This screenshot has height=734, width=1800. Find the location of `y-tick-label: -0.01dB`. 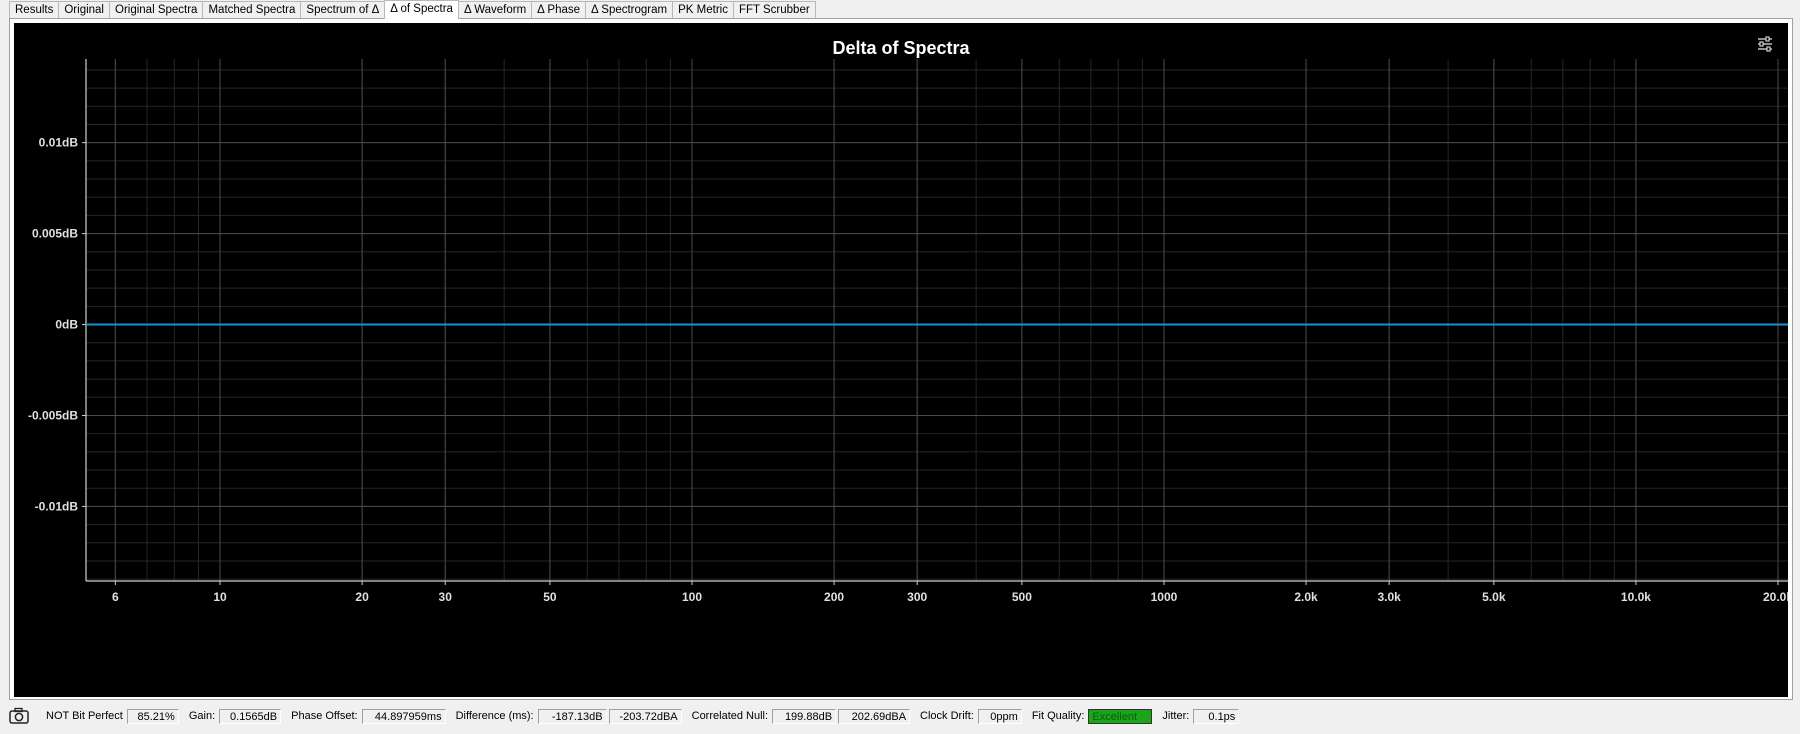

y-tick-label: -0.01dB is located at coordinates (57, 506).